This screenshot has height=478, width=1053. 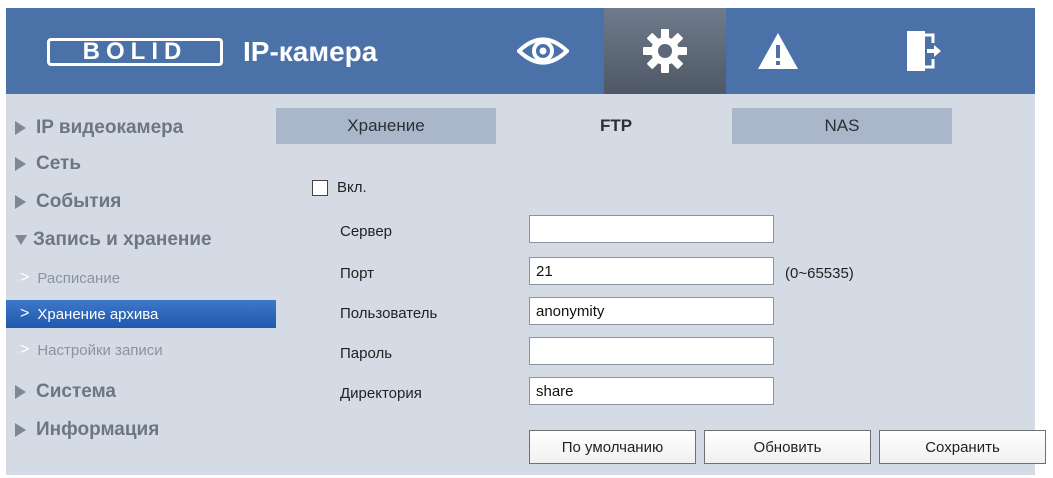 I want to click on user-input, so click(x=651, y=311).